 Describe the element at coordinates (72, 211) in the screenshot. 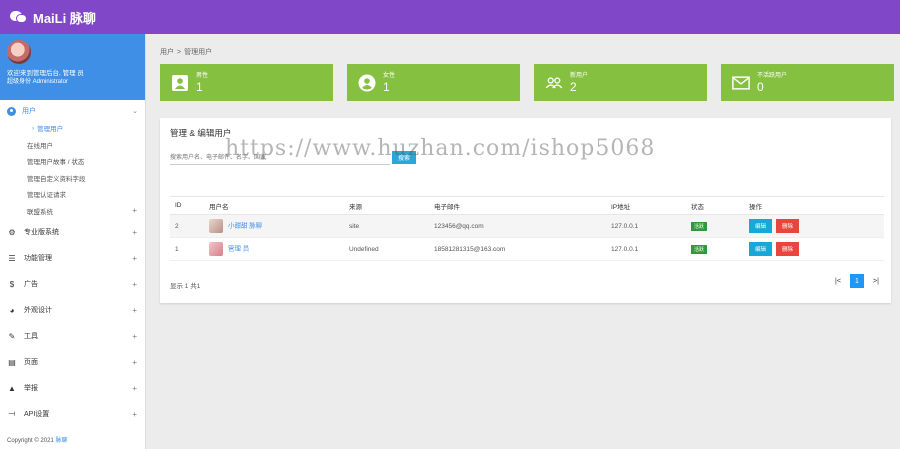

I see `sidebar-item-affiliates: 联盟系统 +` at that location.